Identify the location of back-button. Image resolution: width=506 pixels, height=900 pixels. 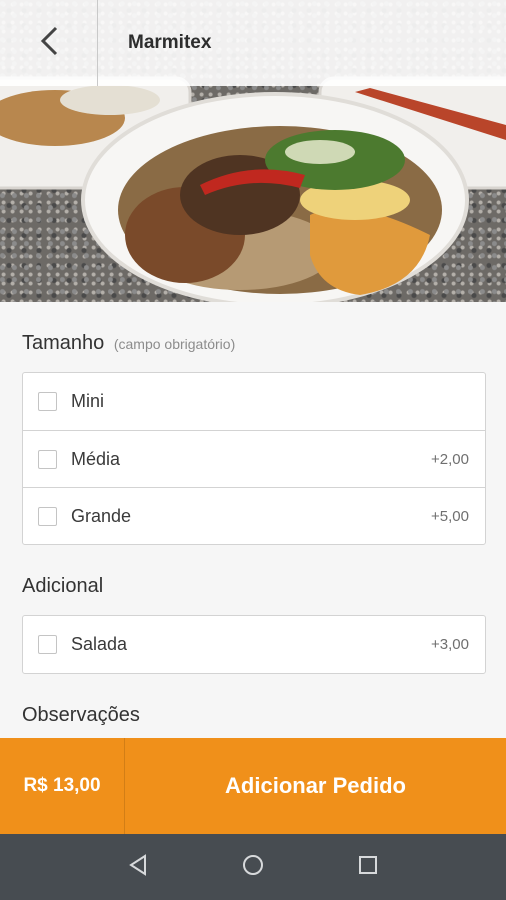
(49, 43).